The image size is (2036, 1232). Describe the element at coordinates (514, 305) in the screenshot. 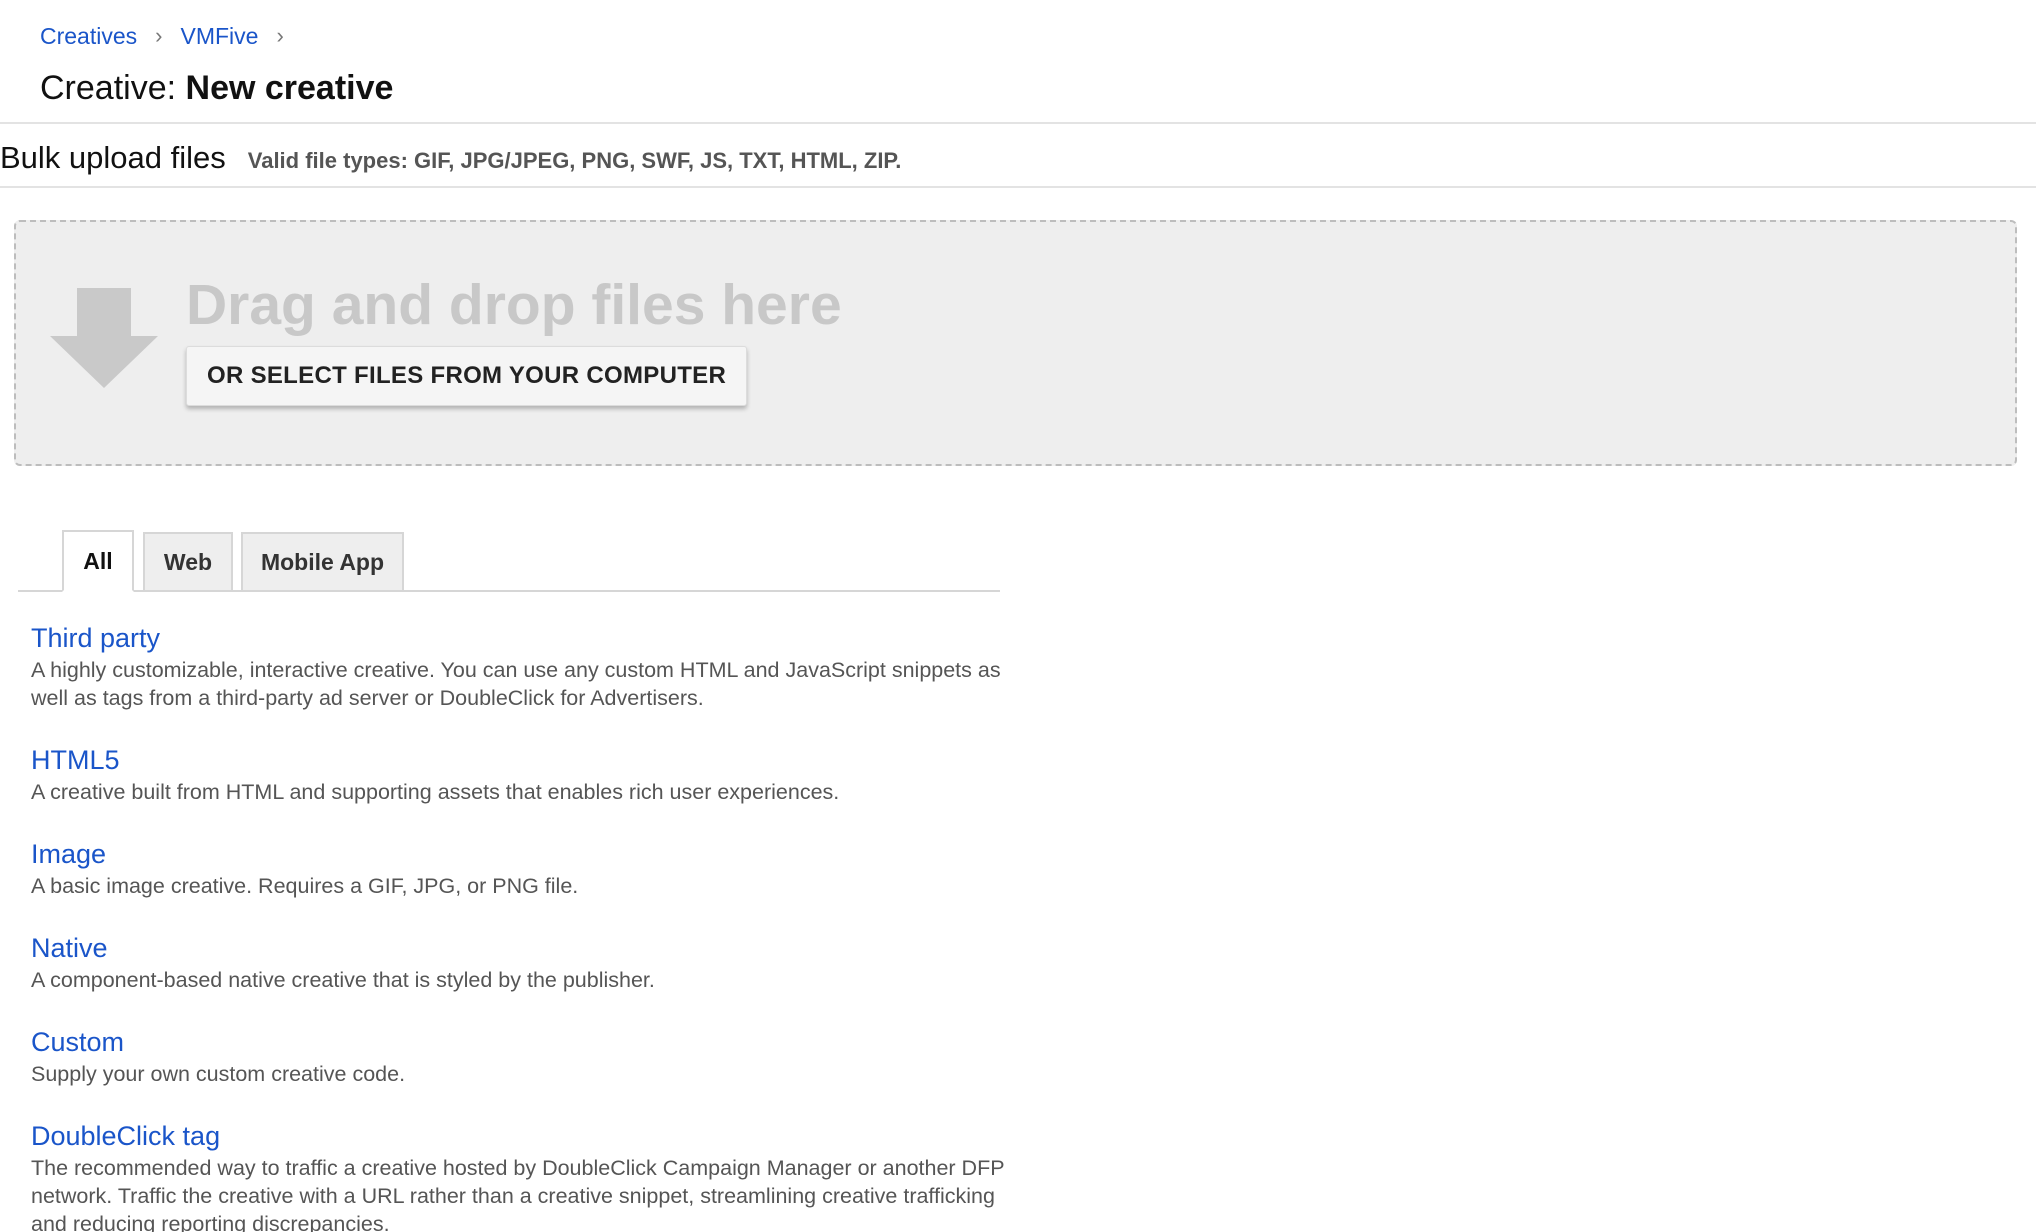

I see `drop-files-text: Drag and drop files here` at that location.